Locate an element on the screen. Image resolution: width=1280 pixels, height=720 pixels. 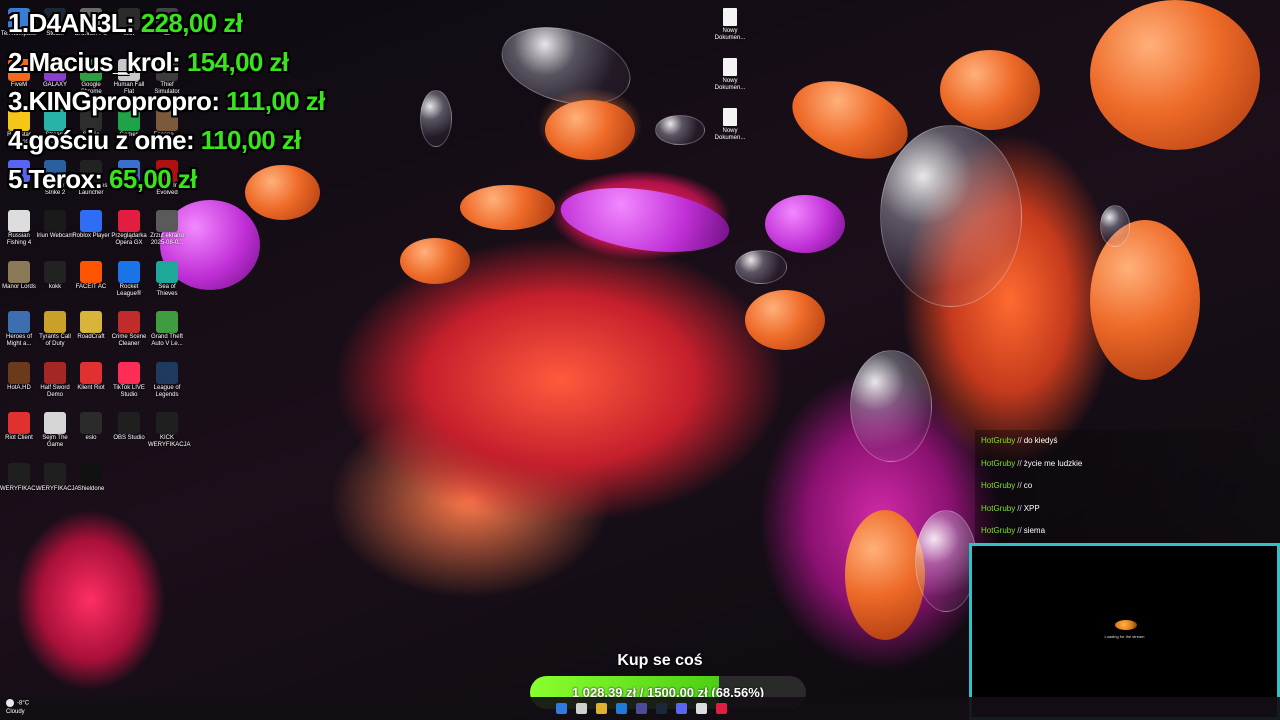
leaderboard-row: 5.Terox: 65,00 zł is located at coordinates (166, 183).